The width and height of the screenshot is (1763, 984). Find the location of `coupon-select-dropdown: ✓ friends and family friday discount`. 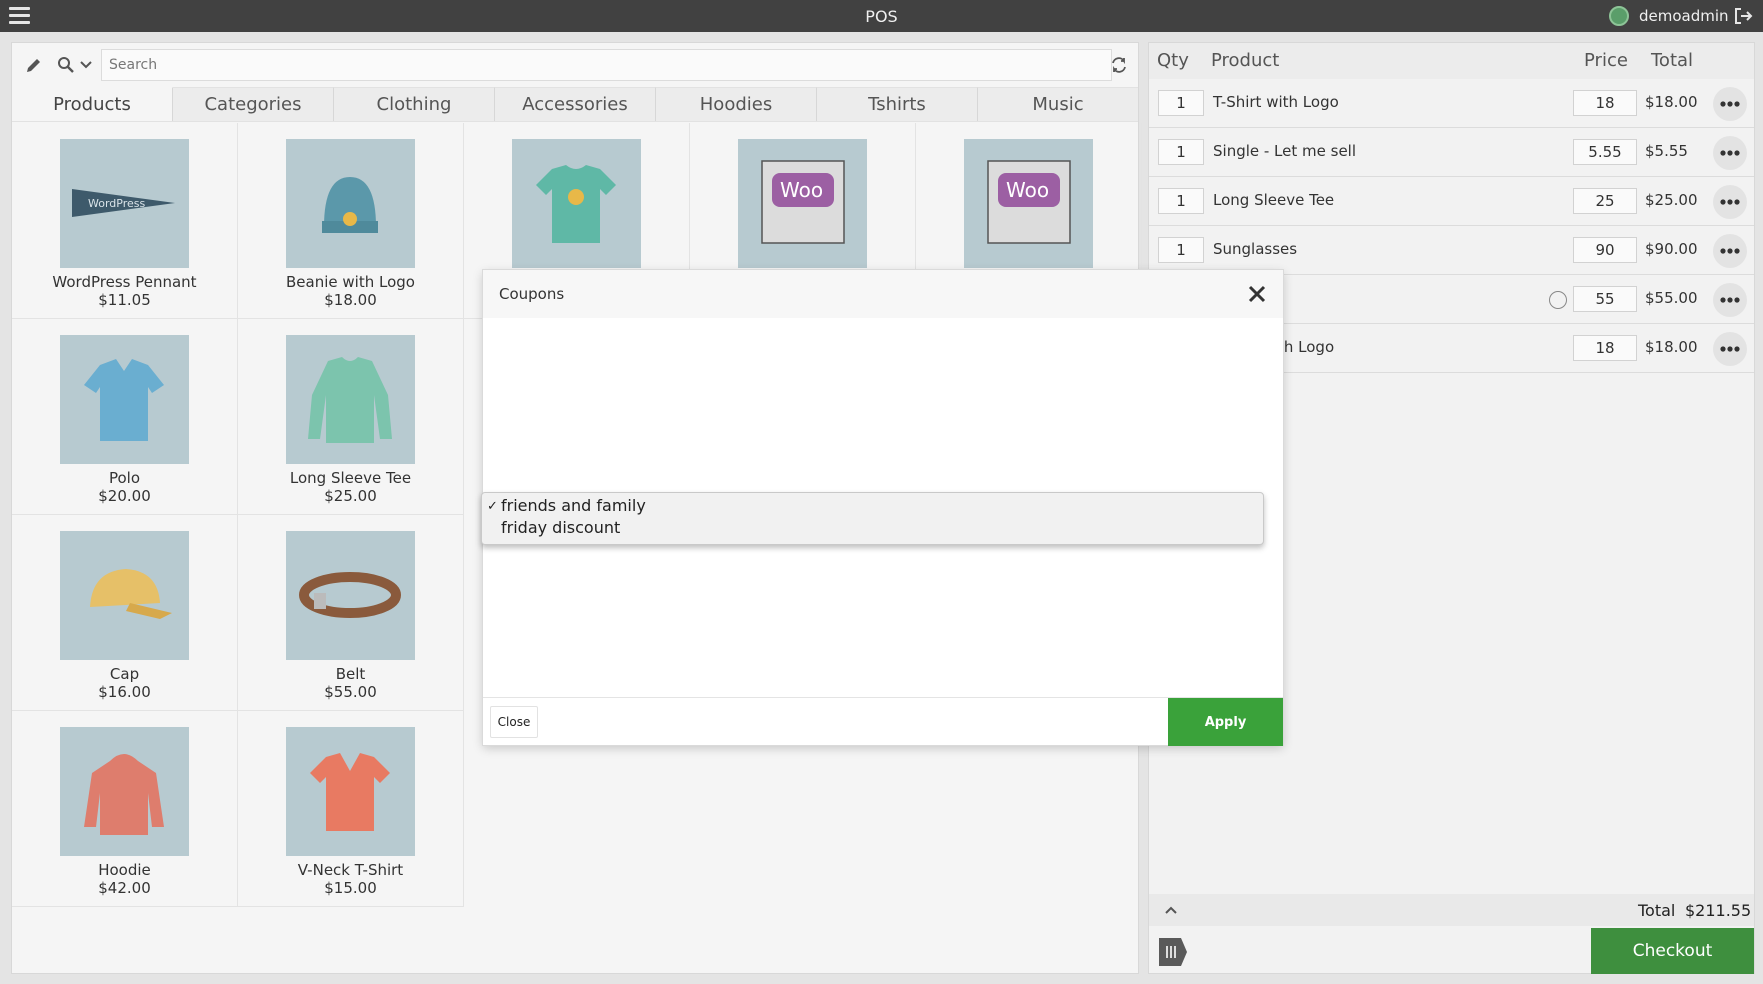

coupon-select-dropdown: ✓ friends and family friday discount is located at coordinates (872, 518).